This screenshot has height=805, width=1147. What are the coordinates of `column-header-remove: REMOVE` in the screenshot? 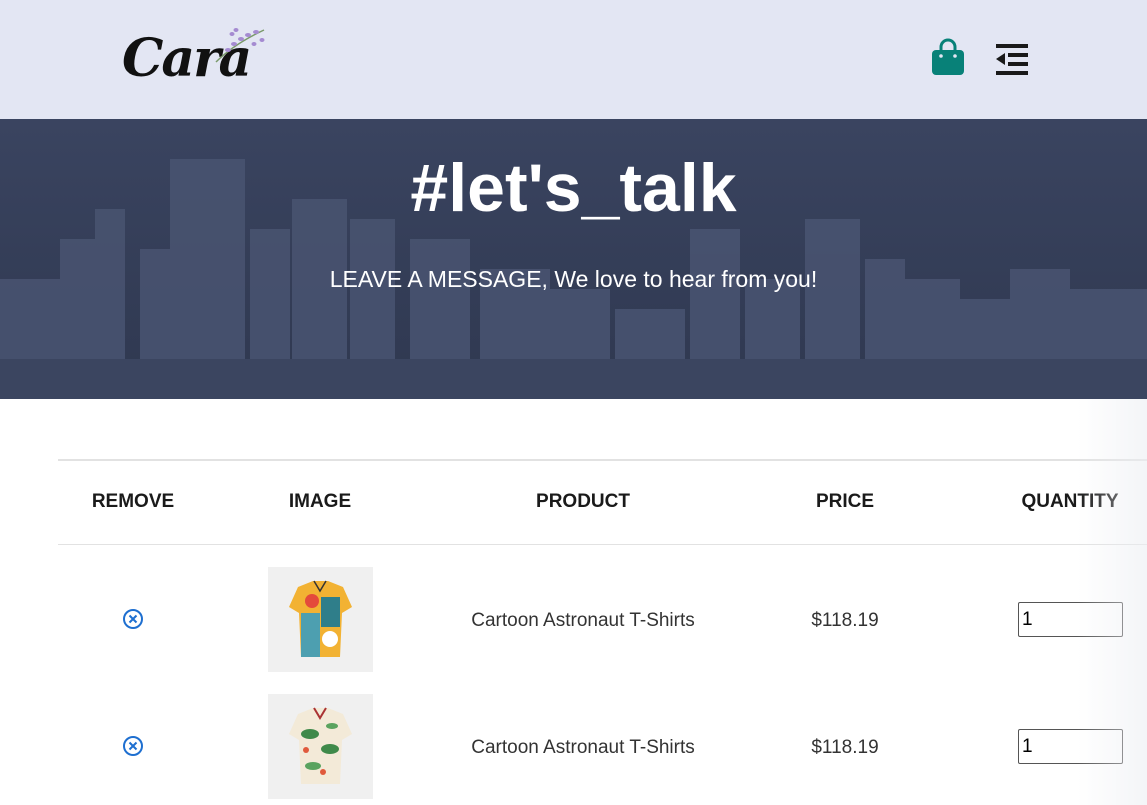 It's located at (133, 501).